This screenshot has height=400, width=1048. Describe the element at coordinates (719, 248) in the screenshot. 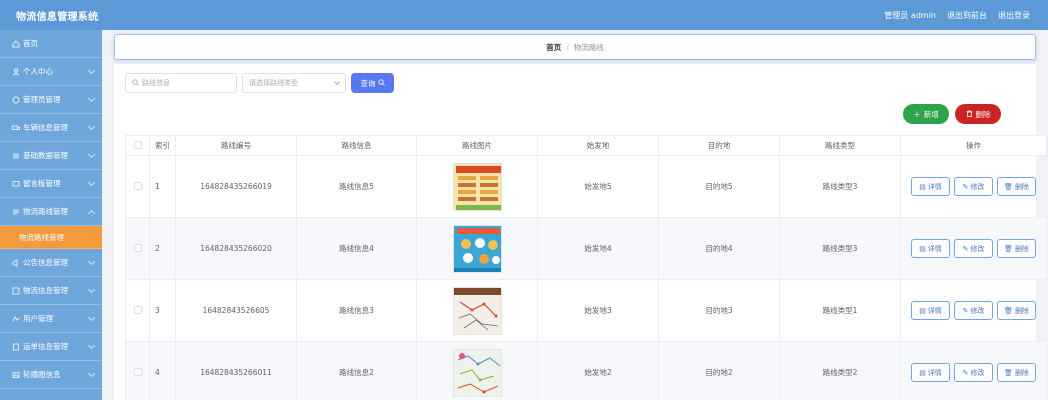

I see `cell-destination: 目的地4` at that location.